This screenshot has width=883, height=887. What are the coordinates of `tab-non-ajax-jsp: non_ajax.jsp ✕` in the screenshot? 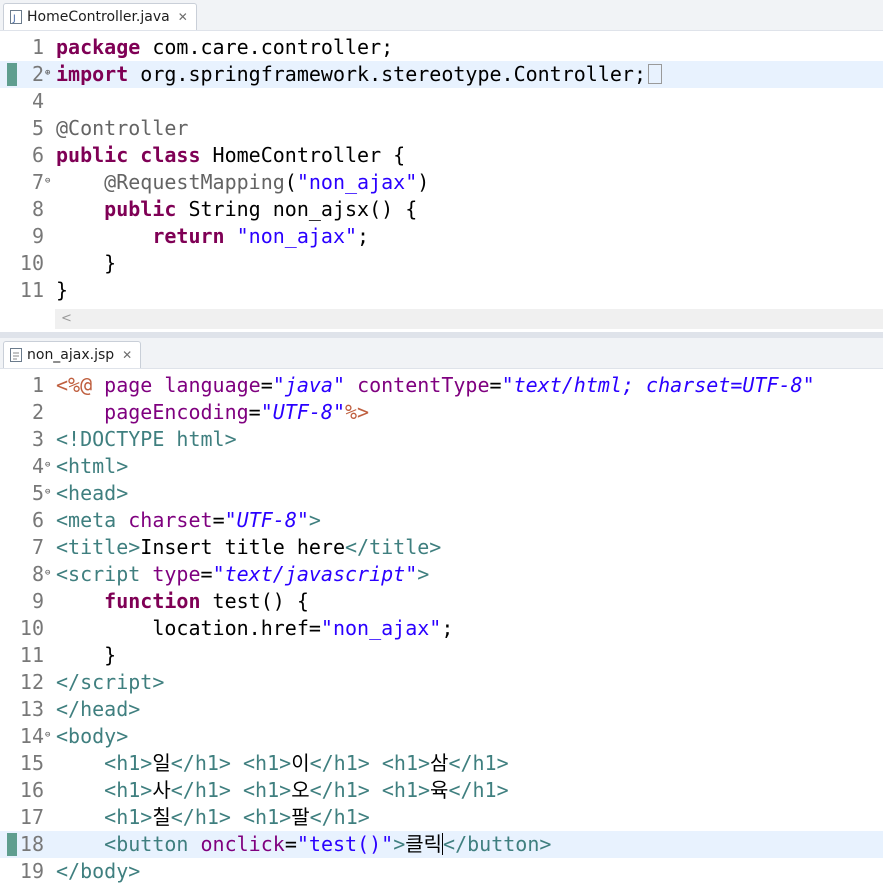 It's located at (72, 354).